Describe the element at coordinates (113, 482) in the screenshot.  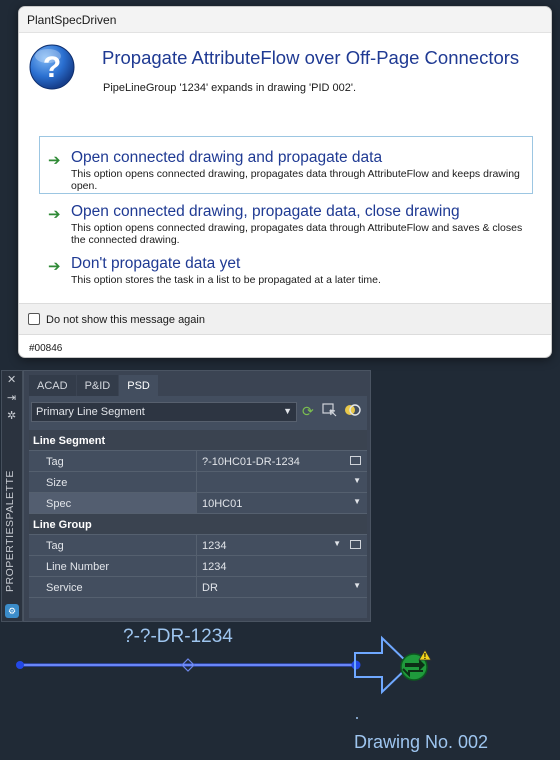
I see `prop-key: Size` at that location.